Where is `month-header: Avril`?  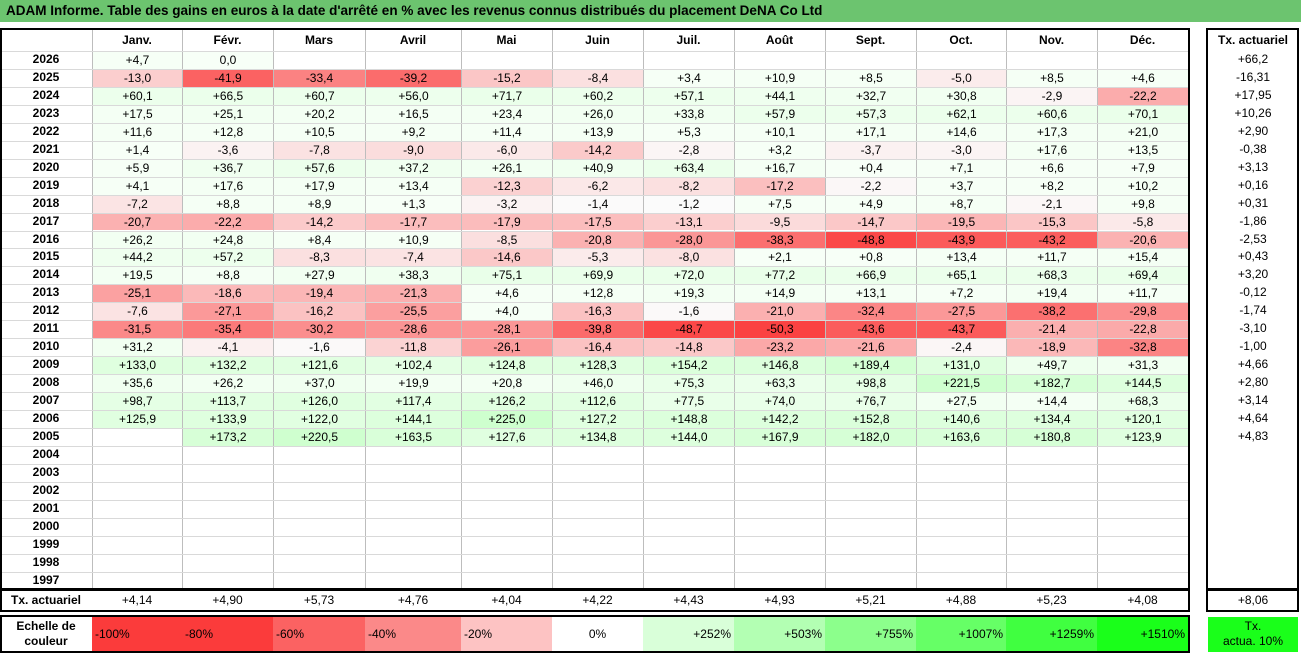
month-header: Avril is located at coordinates (413, 40).